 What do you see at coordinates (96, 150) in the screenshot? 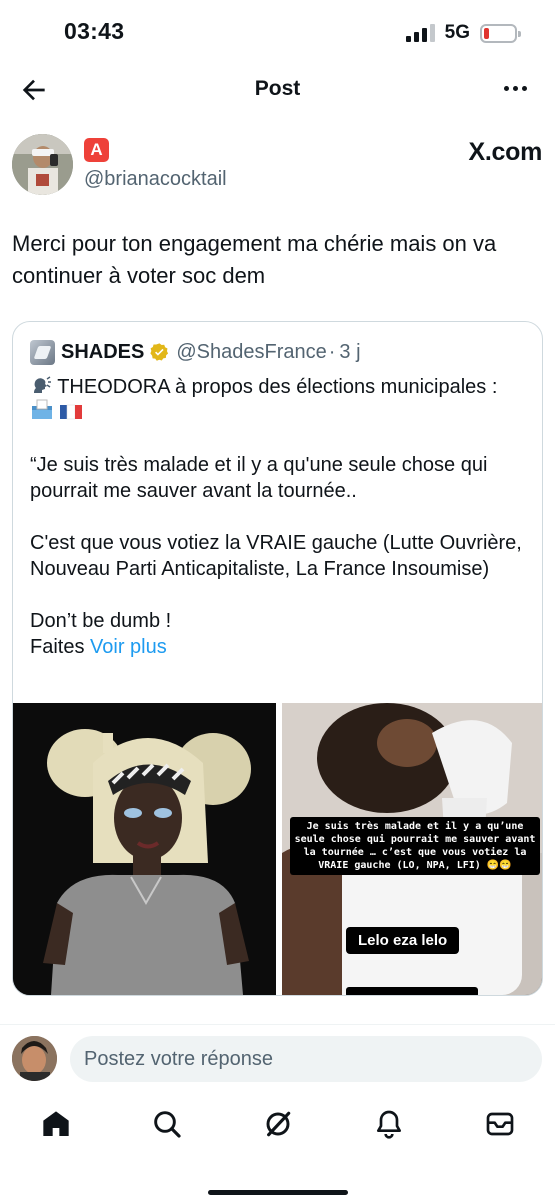
I see `author-name-emoji: A` at bounding box center [96, 150].